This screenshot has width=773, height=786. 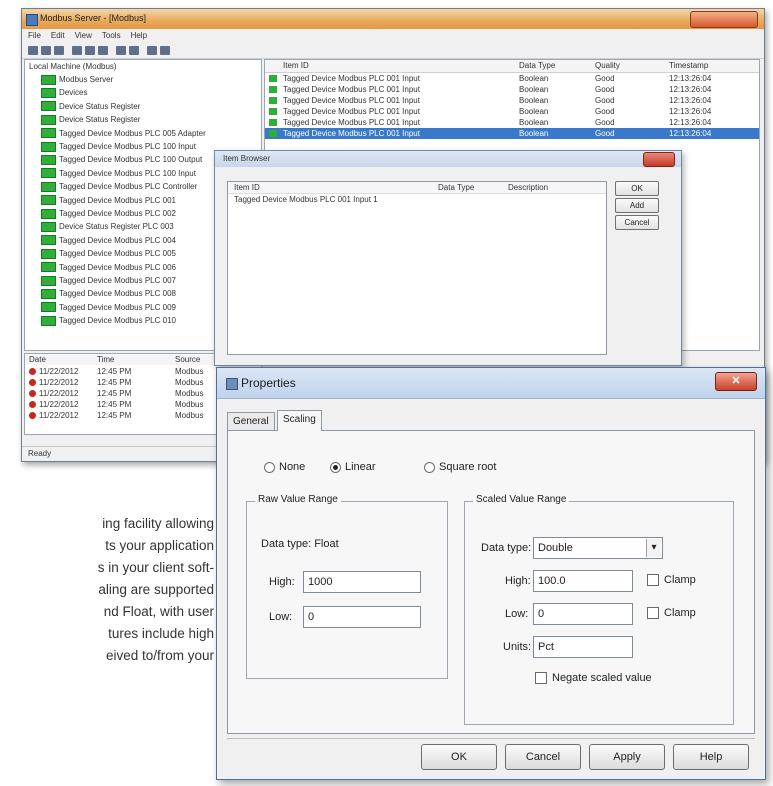 What do you see at coordinates (284, 467) in the screenshot?
I see `radio-none: None` at bounding box center [284, 467].